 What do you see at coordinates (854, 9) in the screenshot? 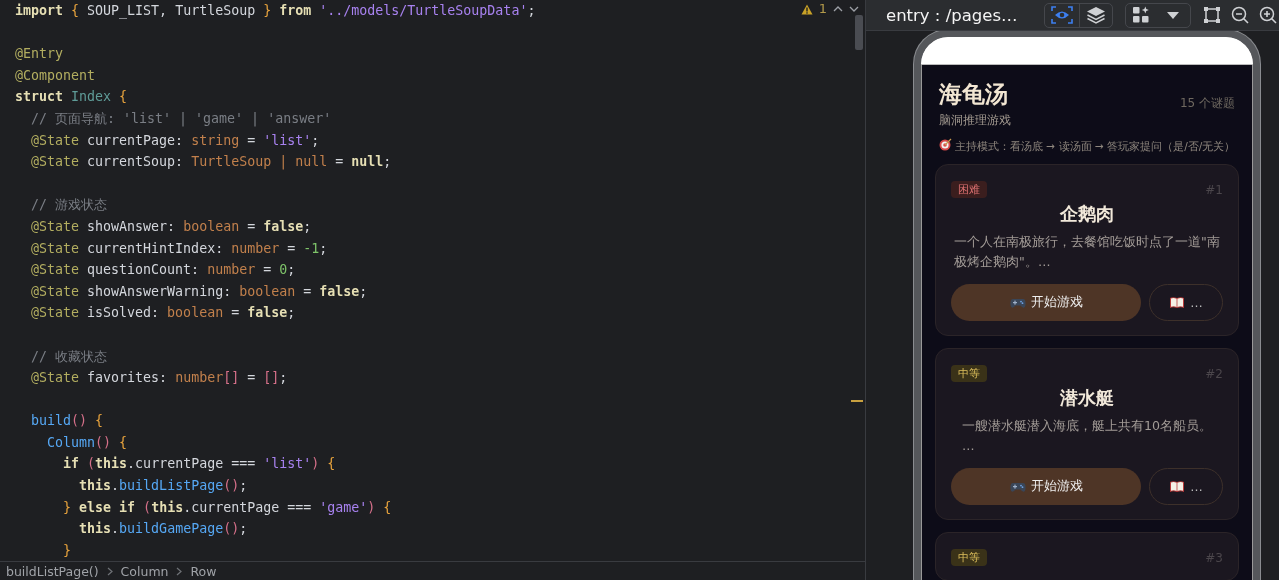
I see `chevron-down-icon` at bounding box center [854, 9].